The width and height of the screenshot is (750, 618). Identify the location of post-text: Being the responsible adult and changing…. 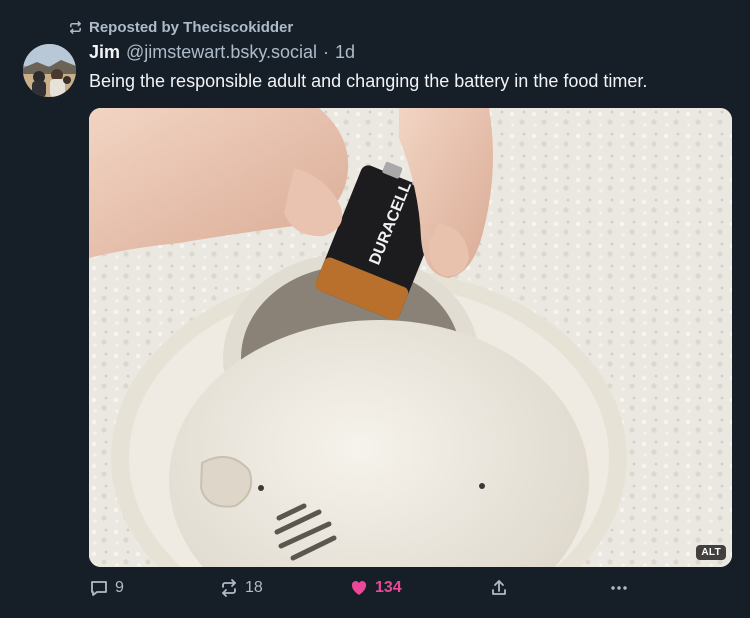
(368, 81).